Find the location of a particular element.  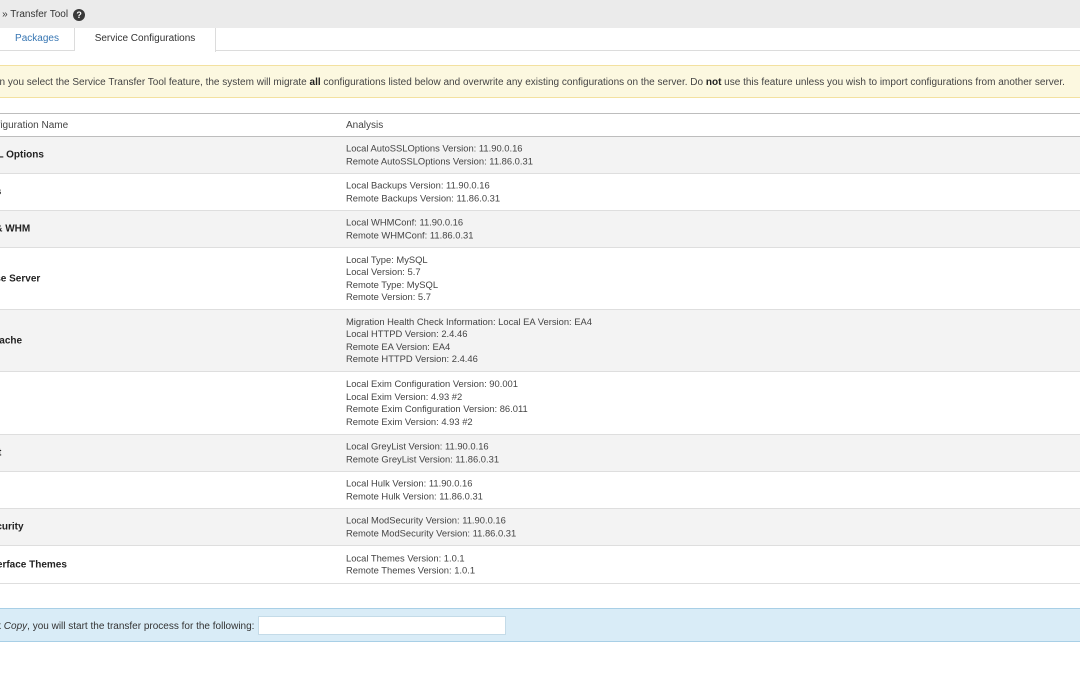

analysis-line: Remote Backups Version: 11.86.0.31 is located at coordinates (423, 197).